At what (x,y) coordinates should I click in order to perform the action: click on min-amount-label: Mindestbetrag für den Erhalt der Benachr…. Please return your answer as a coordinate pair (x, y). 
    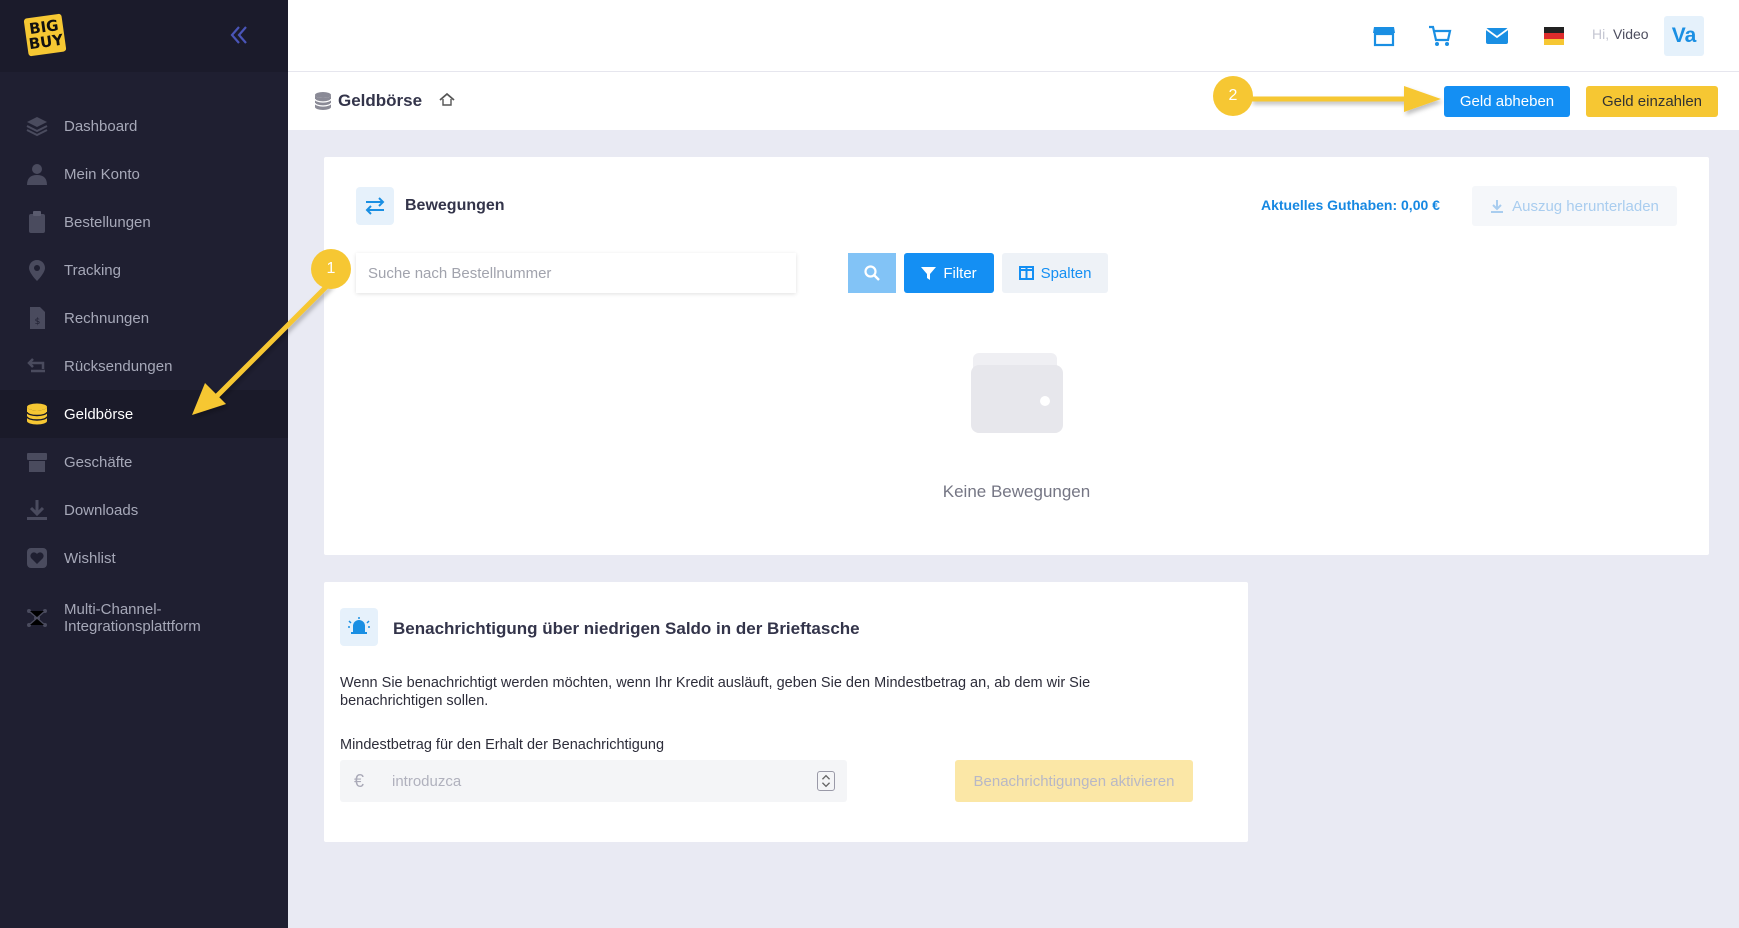
    Looking at the image, I should click on (502, 745).